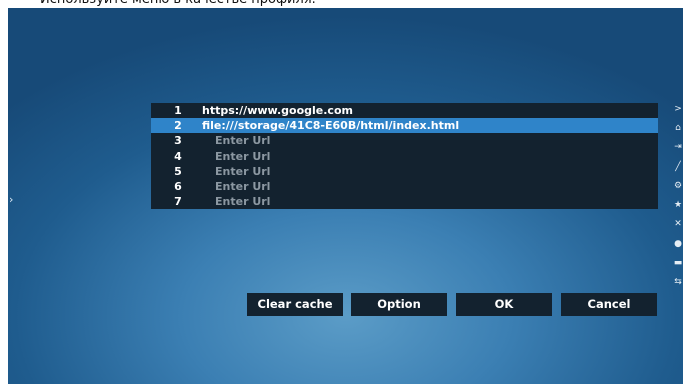  What do you see at coordinates (677, 167) in the screenshot?
I see `pen-icon: ╱` at bounding box center [677, 167].